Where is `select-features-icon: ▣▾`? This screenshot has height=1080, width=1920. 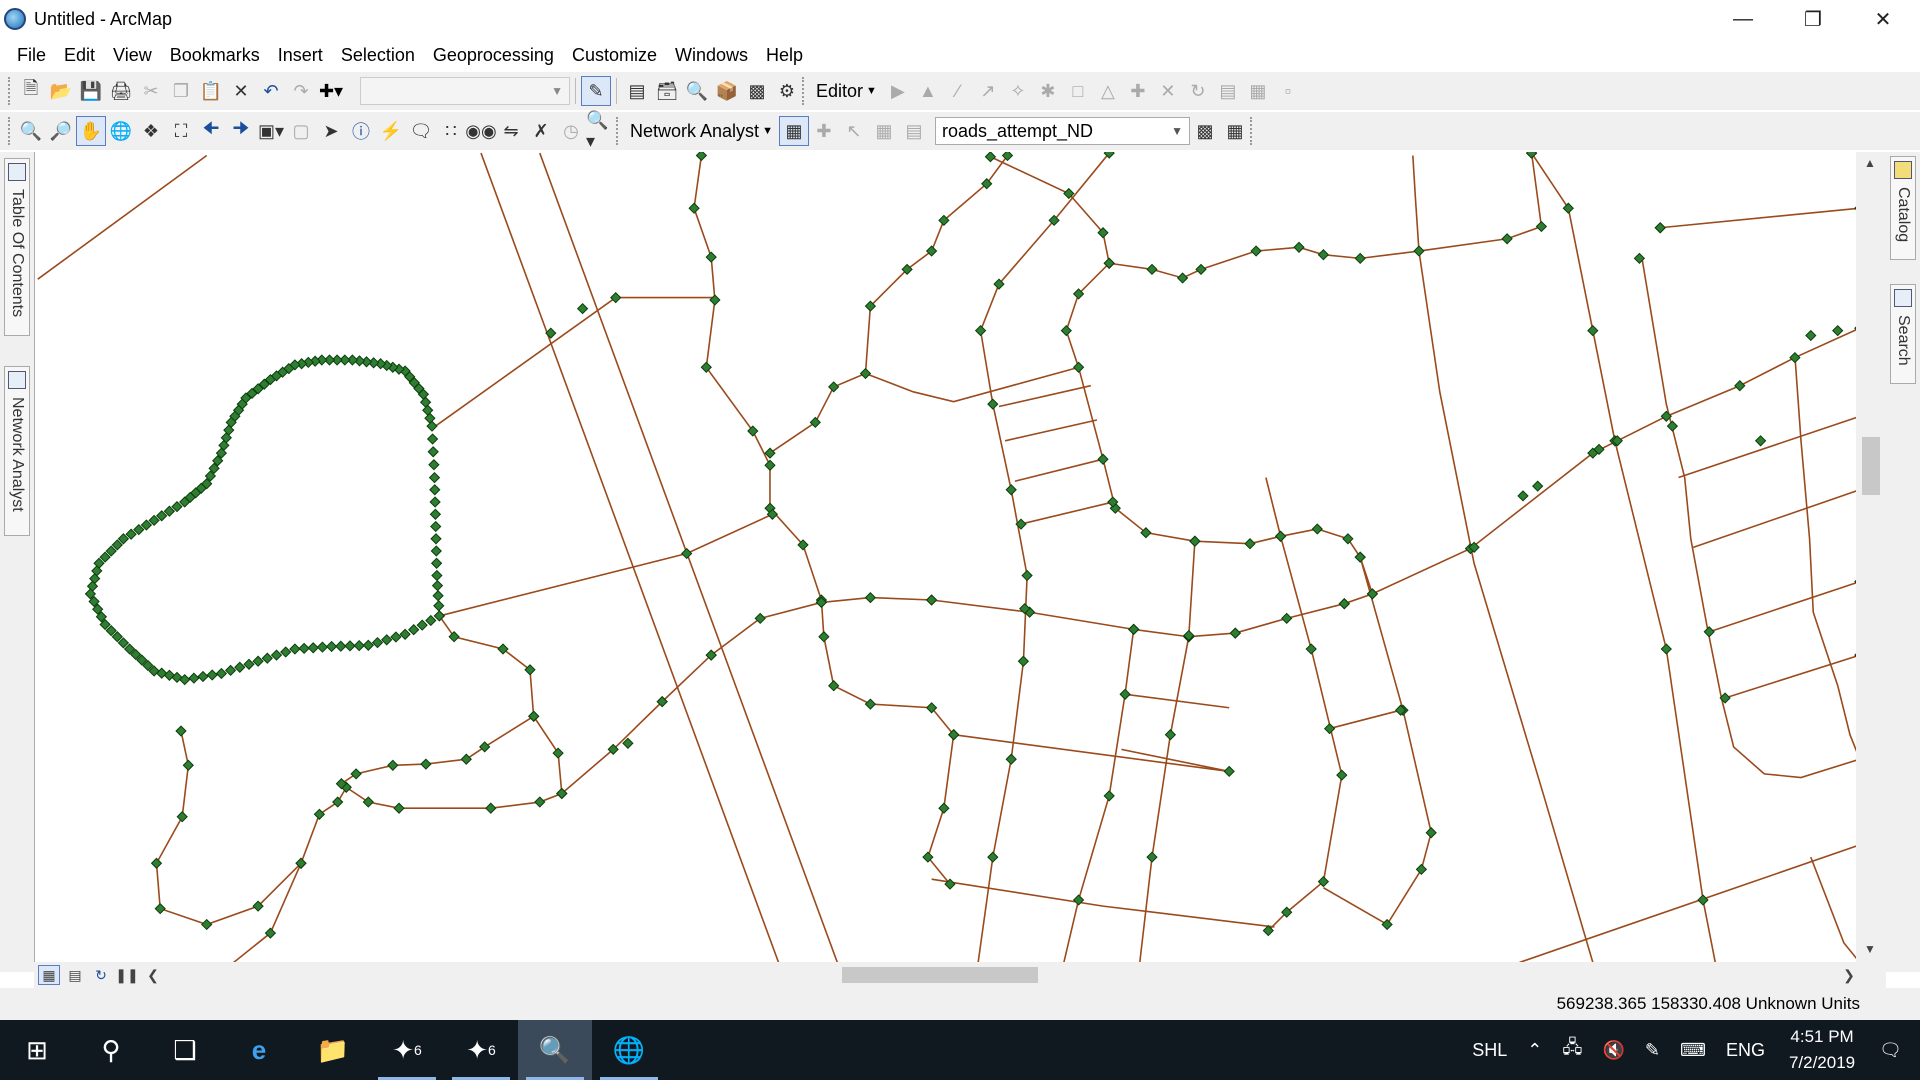
select-features-icon: ▣▾ is located at coordinates (271, 131).